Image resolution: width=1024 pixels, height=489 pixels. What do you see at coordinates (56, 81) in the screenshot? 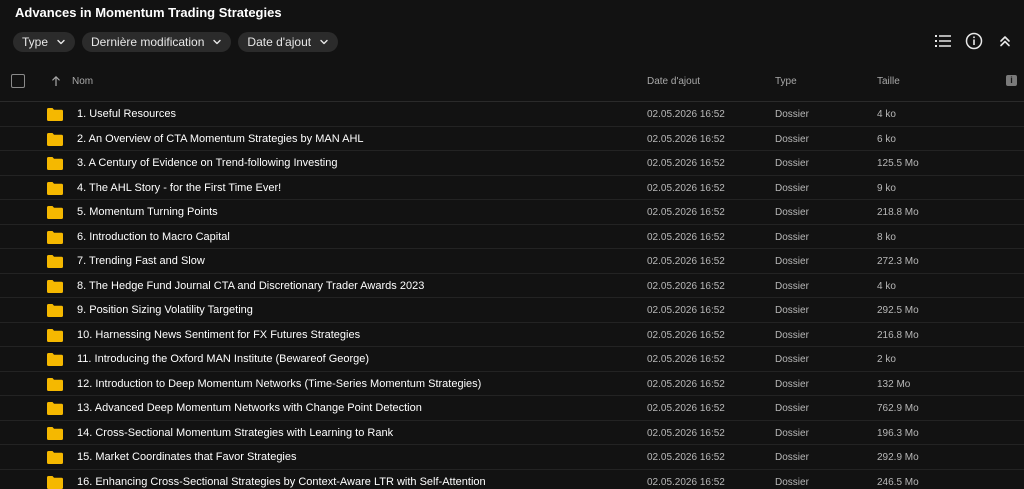
I see `sort-arrow-up-icon` at bounding box center [56, 81].